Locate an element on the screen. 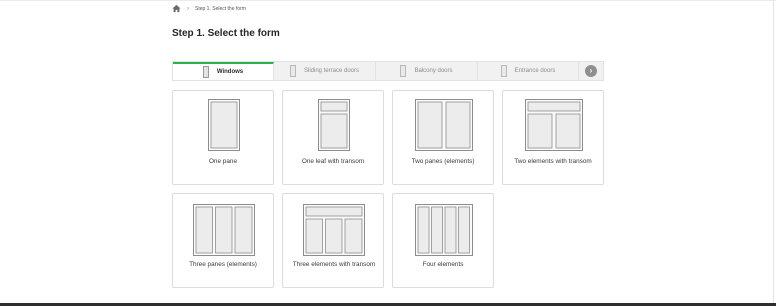 This screenshot has height=306, width=776. four-elements-icon is located at coordinates (444, 230).